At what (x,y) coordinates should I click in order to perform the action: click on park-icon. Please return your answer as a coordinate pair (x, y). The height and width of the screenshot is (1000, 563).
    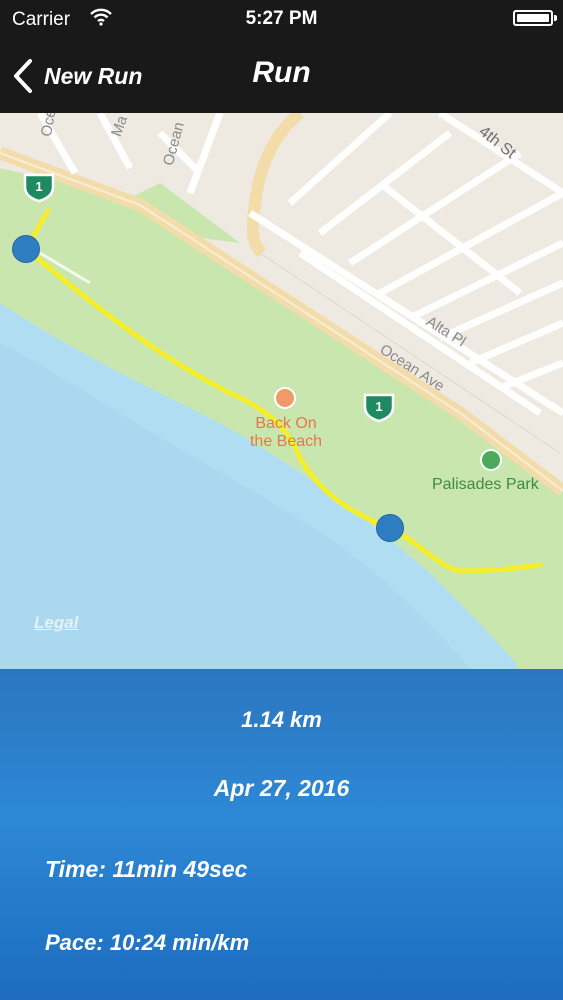
    Looking at the image, I should click on (491, 460).